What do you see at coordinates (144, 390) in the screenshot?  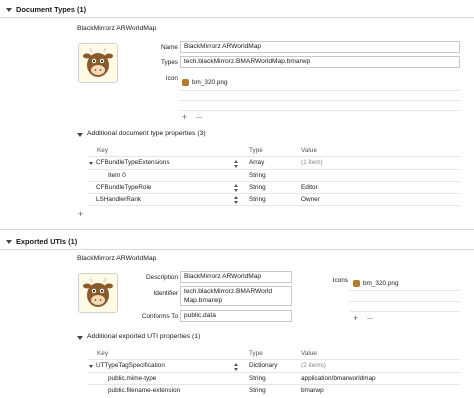 I see `table-row-key: public.filename-extension` at bounding box center [144, 390].